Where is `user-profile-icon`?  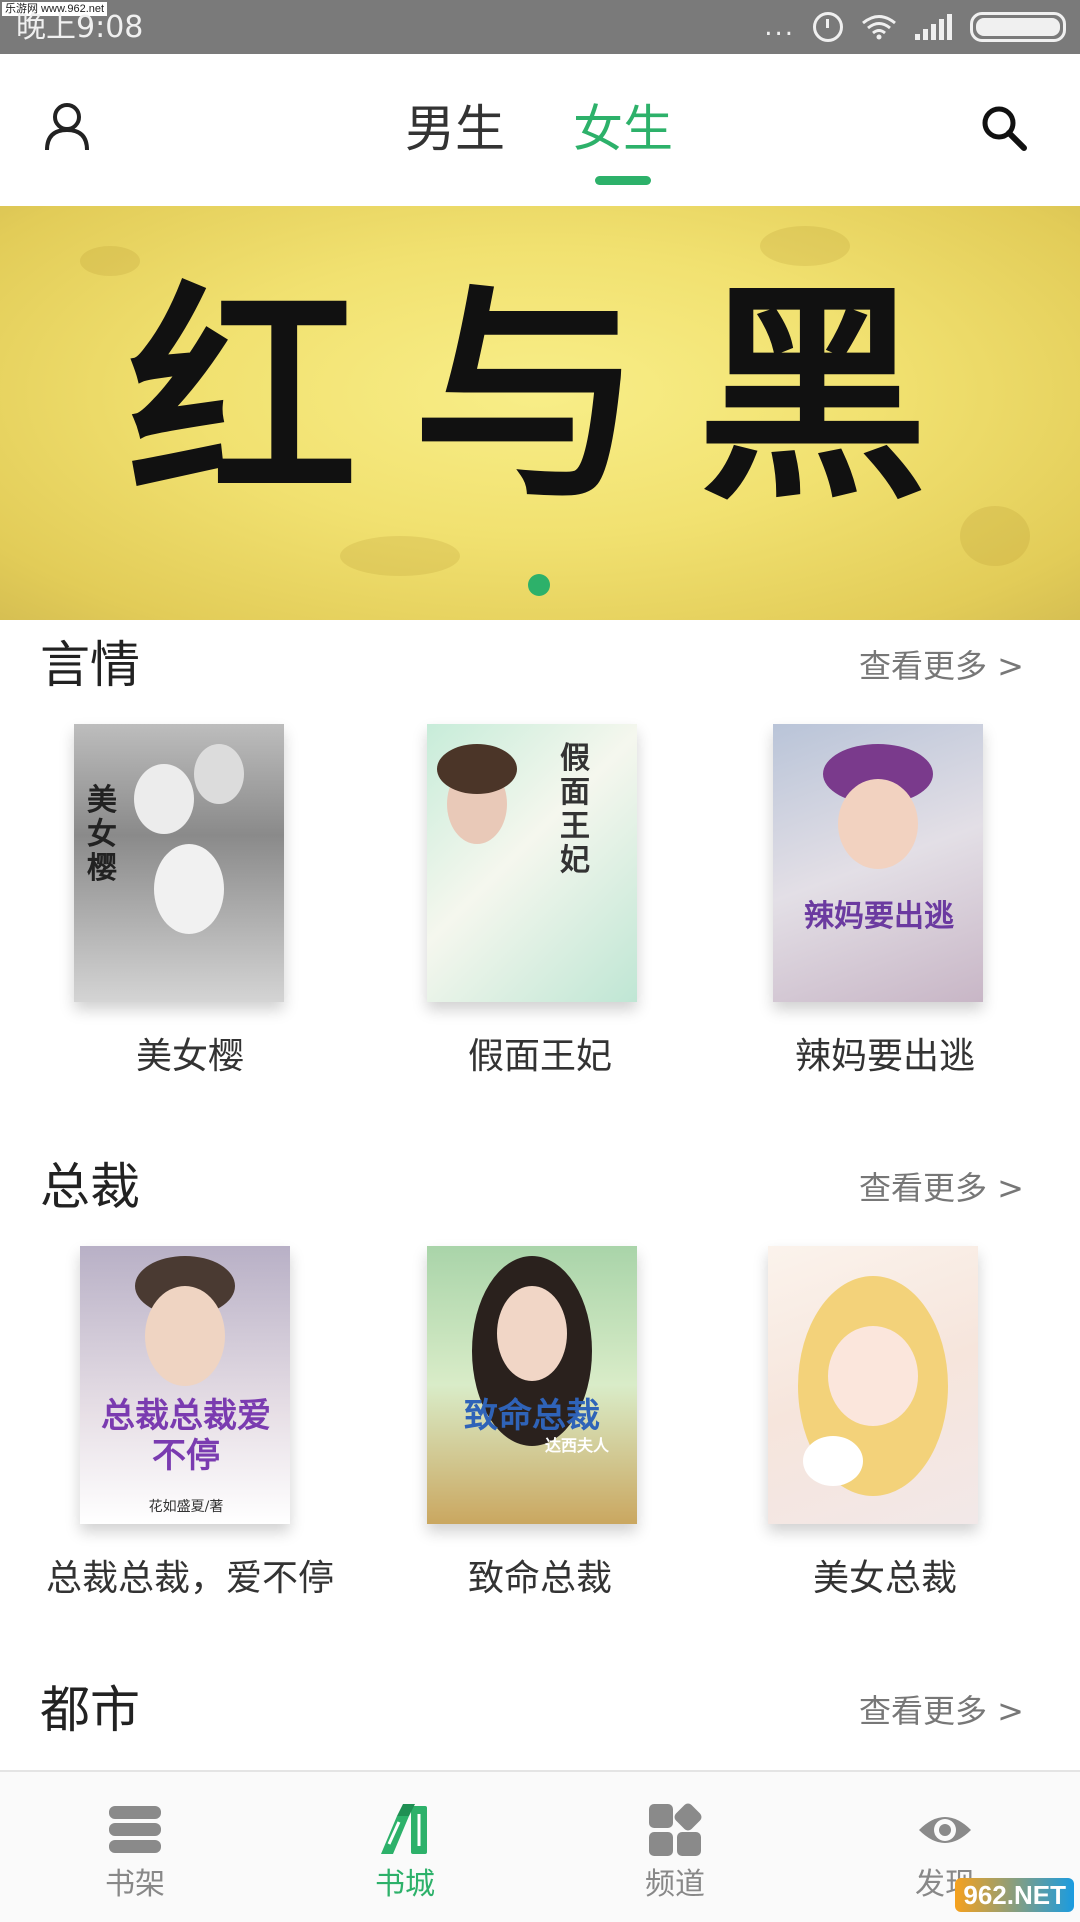 user-profile-icon is located at coordinates (67, 127).